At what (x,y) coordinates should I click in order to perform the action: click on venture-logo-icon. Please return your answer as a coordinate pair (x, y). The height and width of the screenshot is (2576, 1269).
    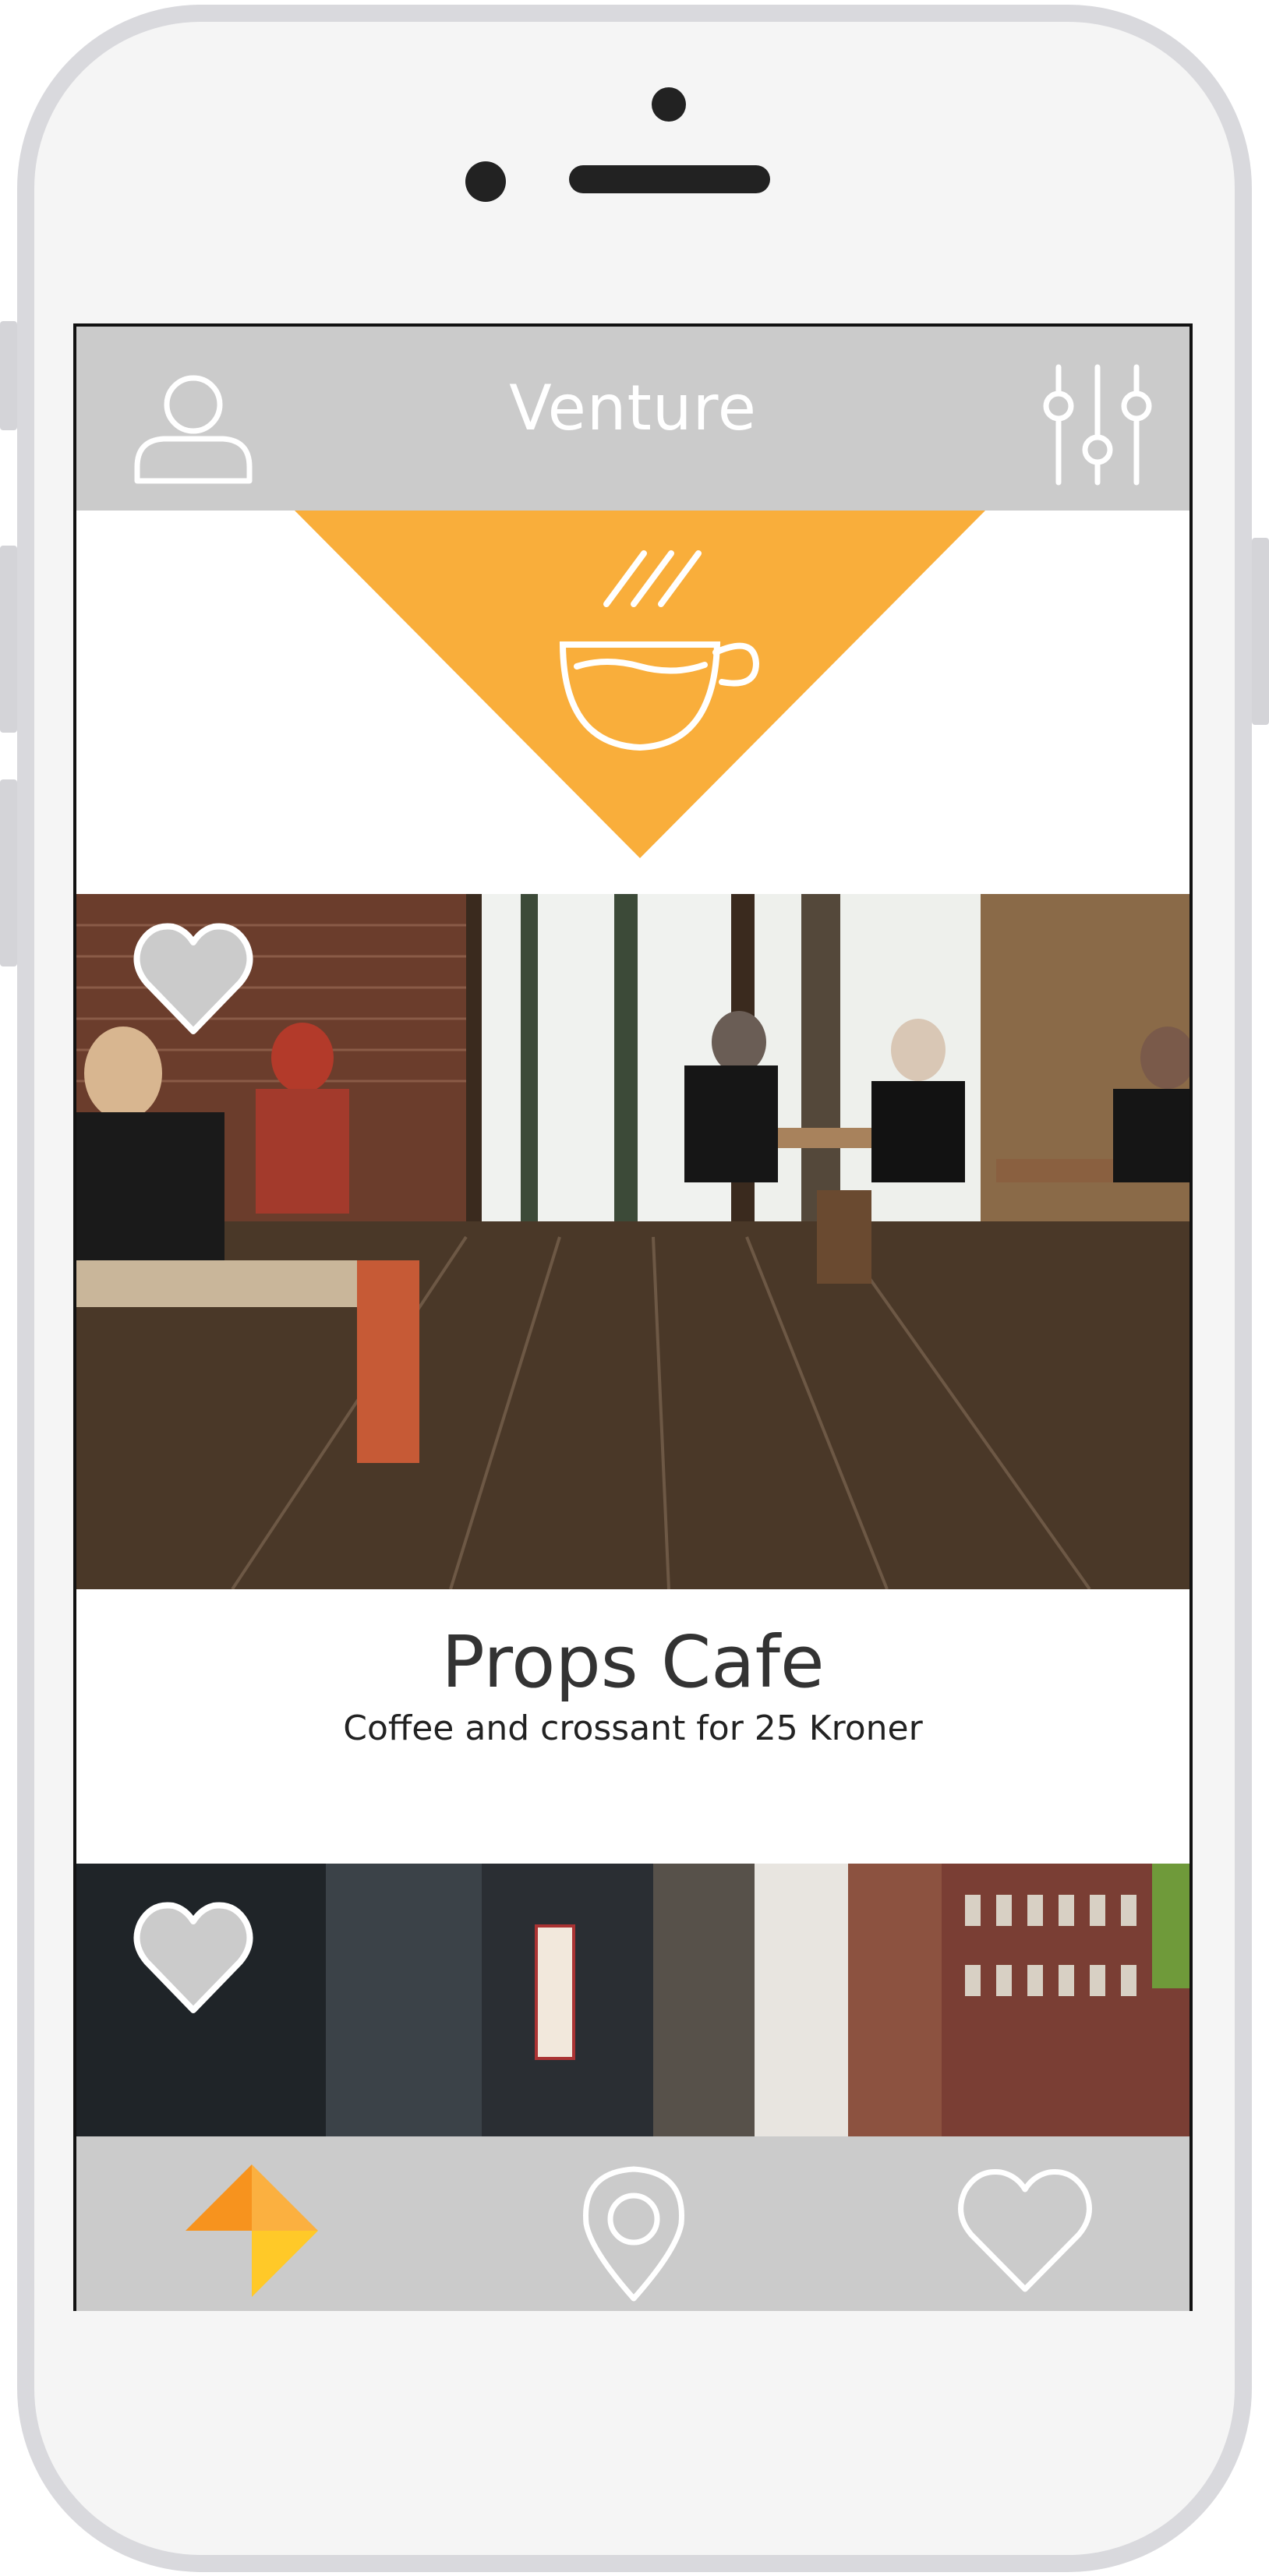
    Looking at the image, I should click on (252, 2231).